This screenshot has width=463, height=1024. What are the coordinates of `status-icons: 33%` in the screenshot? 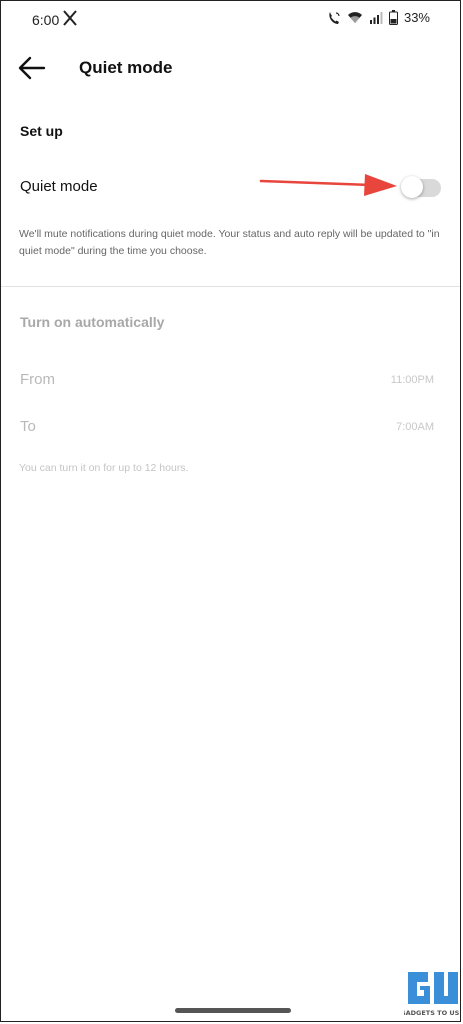 It's located at (378, 17).